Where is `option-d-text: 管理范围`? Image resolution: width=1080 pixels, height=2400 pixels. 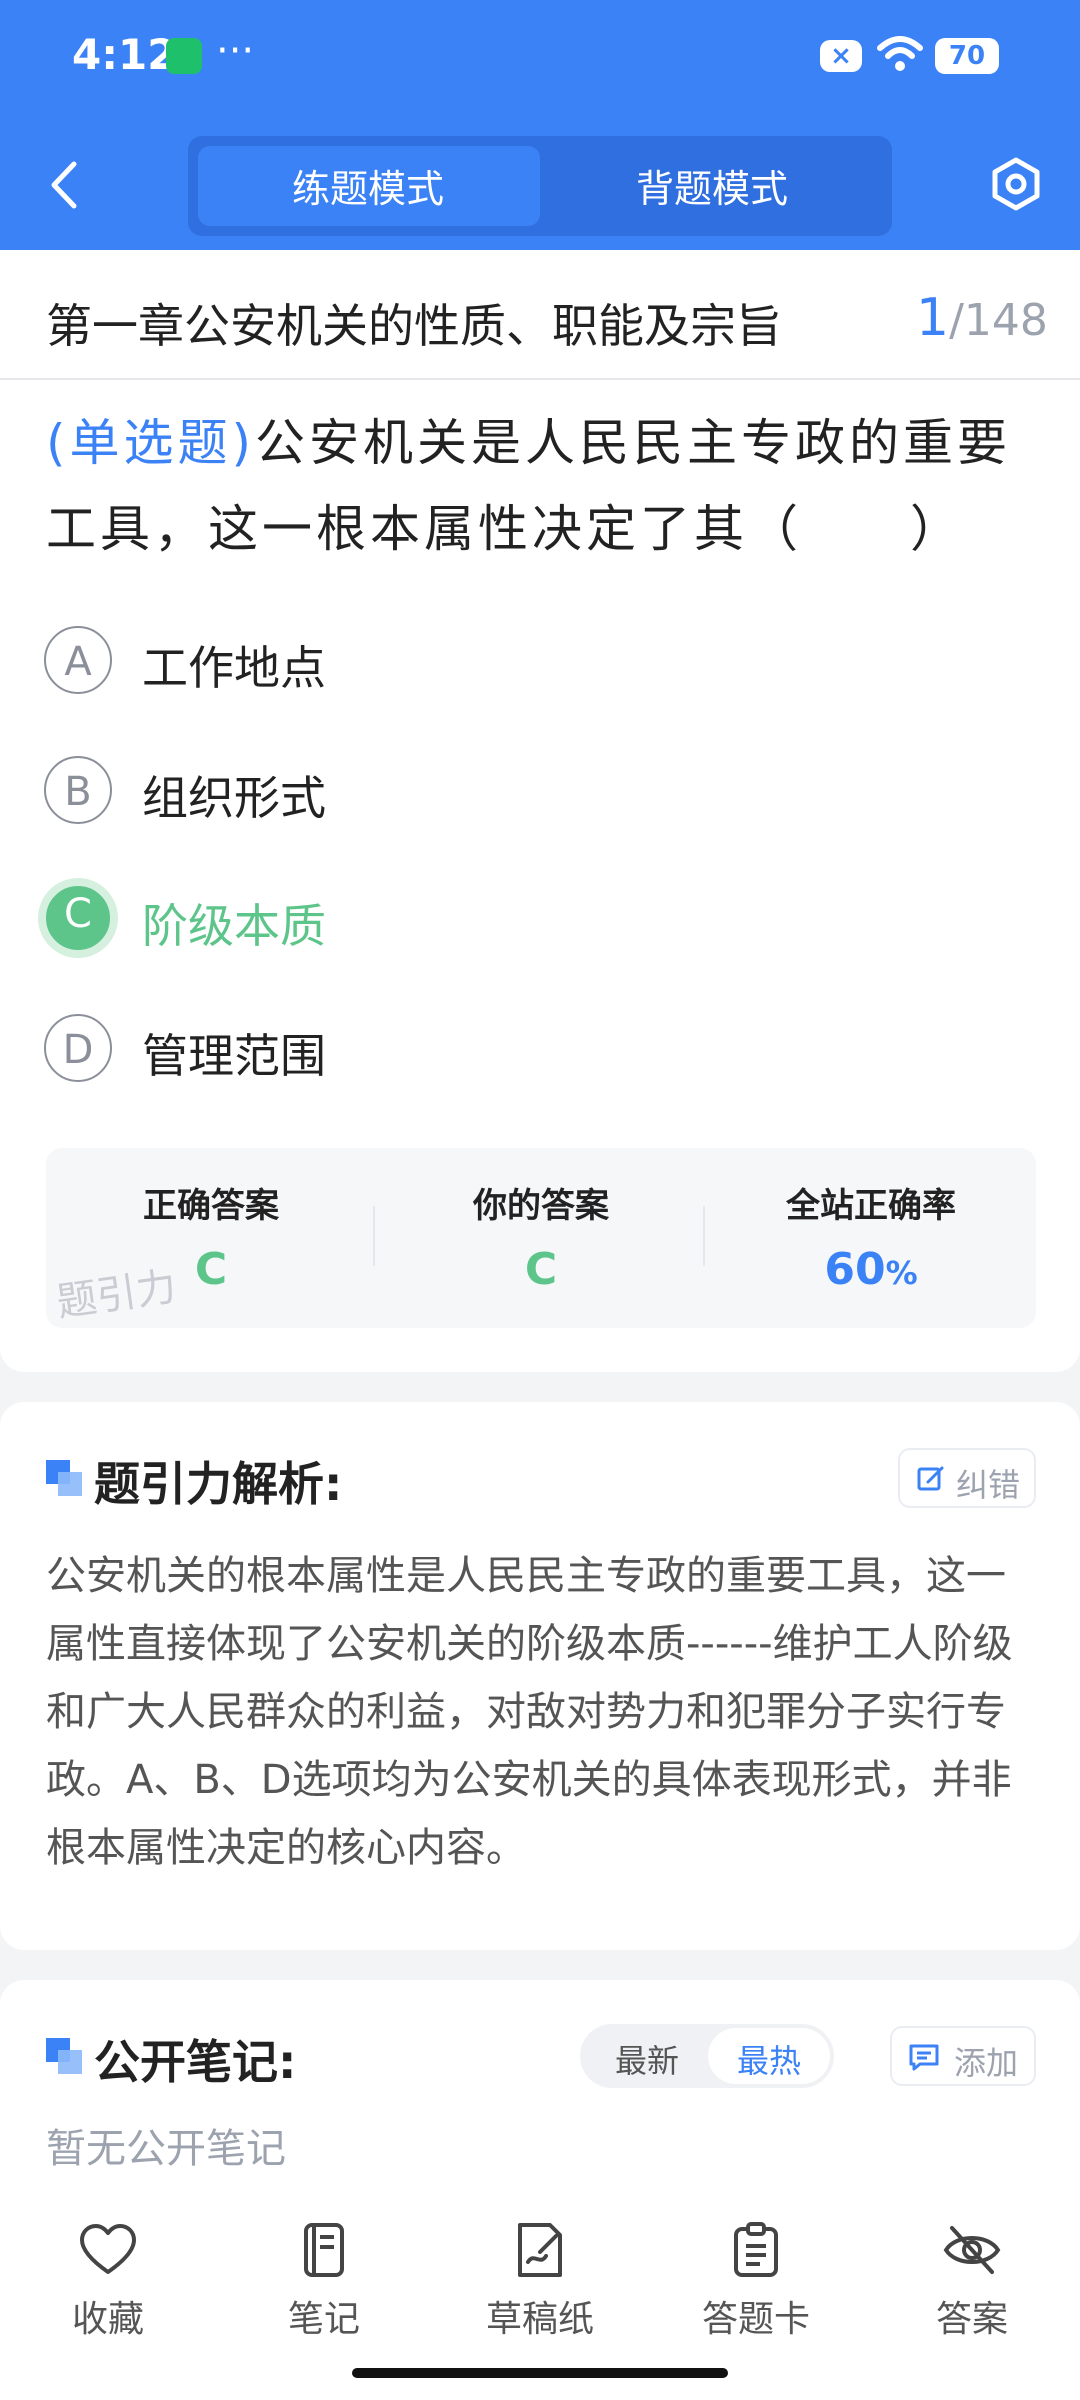 option-d-text: 管理范围 is located at coordinates (234, 1053).